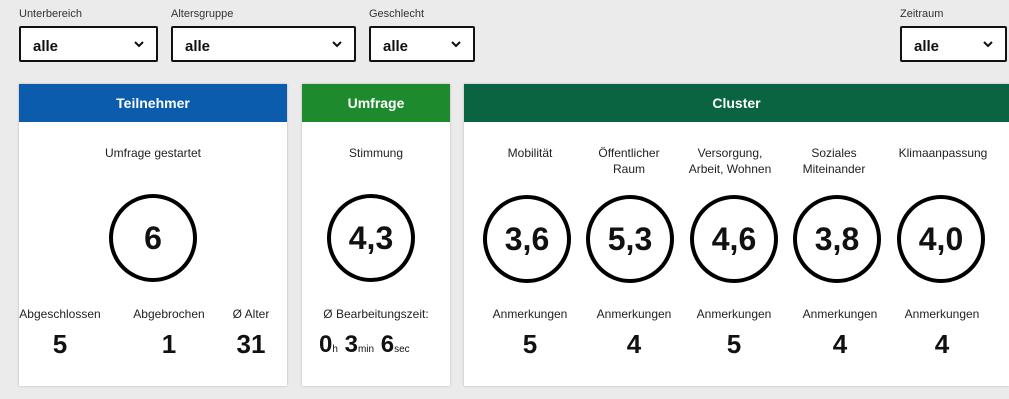  Describe the element at coordinates (941, 239) in the screenshot. I see `cluster-value-circle: 4,0` at that location.